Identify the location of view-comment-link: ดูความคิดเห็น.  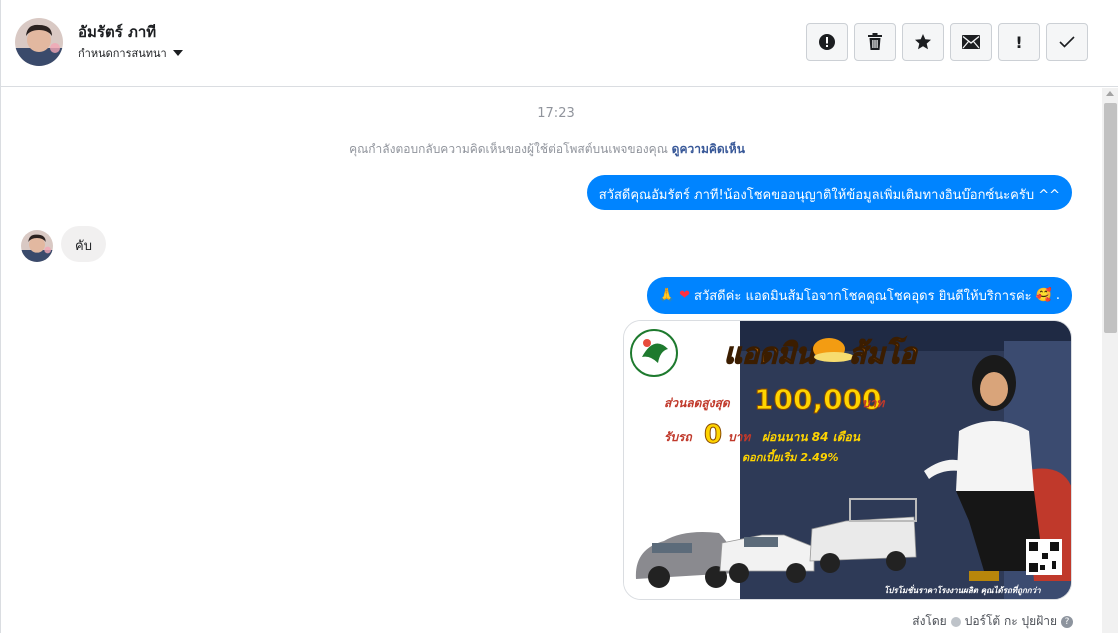
(708, 149).